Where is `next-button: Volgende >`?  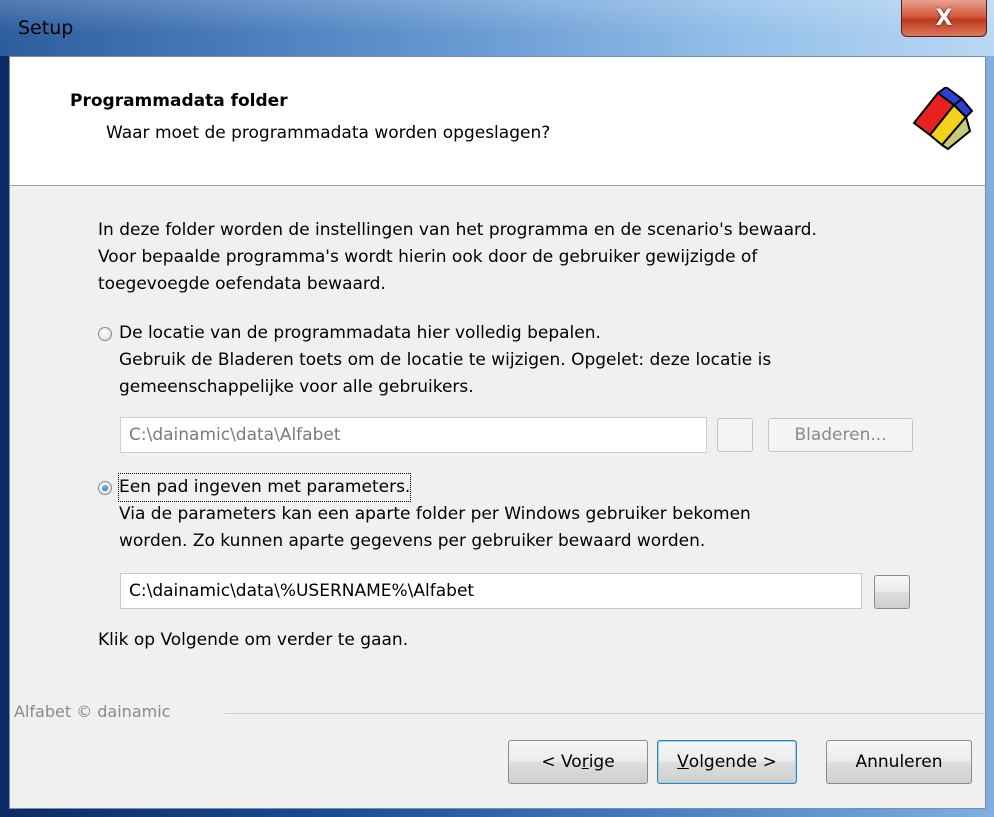
next-button: Volgende > is located at coordinates (727, 762).